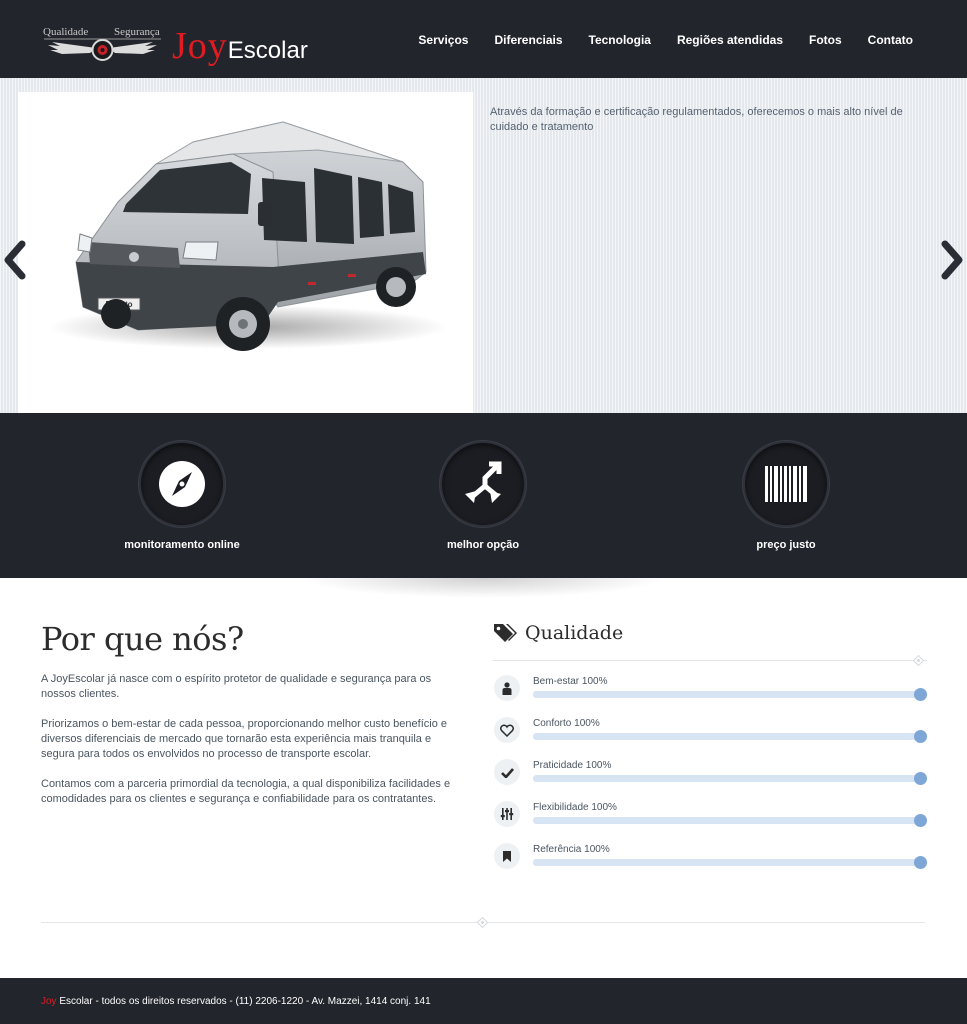  Describe the element at coordinates (710, 808) in the screenshot. I see `skill-flexibilidade: Flexibilidade 100%` at that location.